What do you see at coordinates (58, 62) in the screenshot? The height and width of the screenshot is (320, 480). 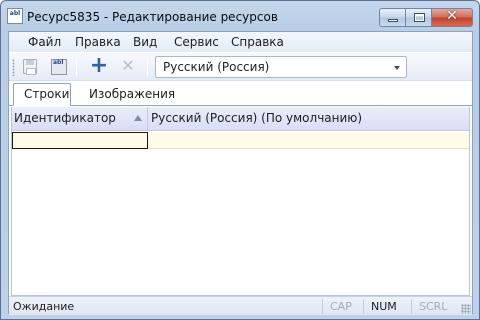 I see `save-as-icon-text: abl` at bounding box center [58, 62].